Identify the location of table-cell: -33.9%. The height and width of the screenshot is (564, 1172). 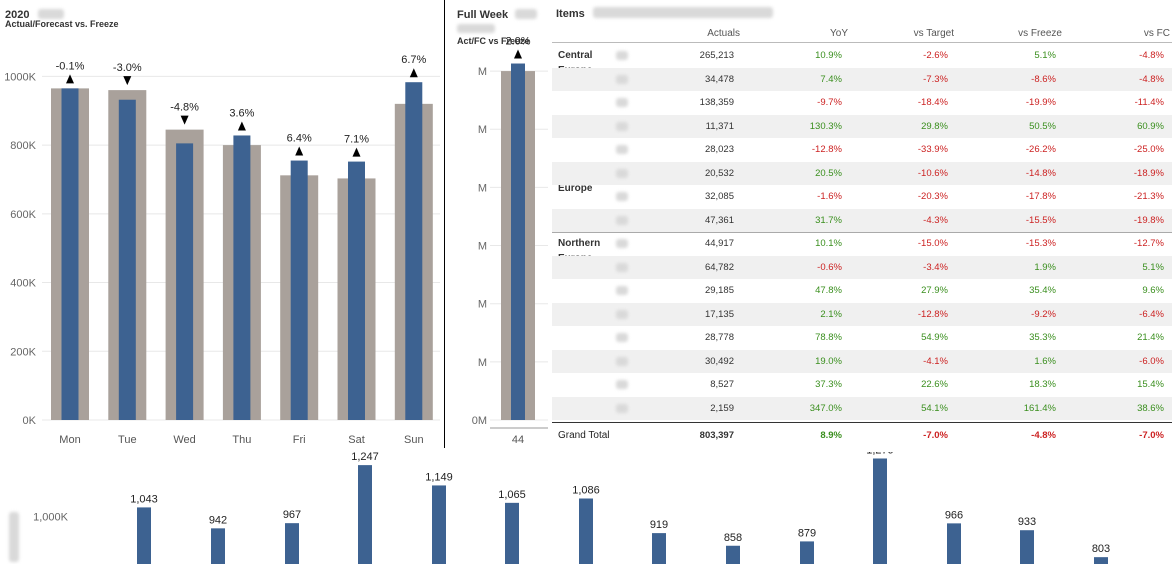
(932, 149).